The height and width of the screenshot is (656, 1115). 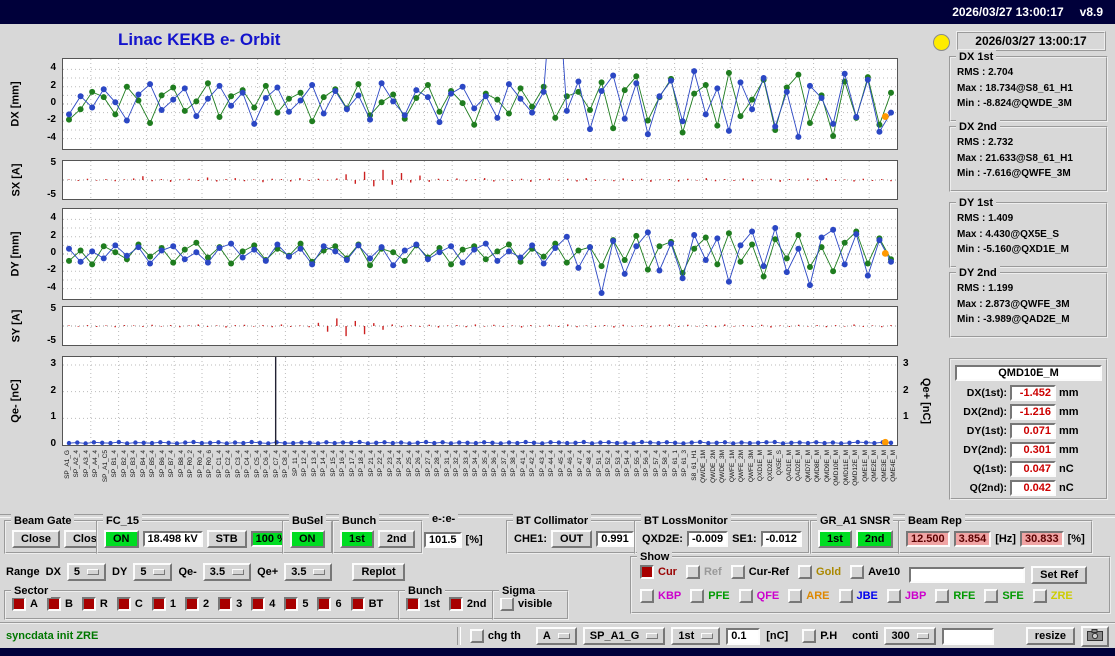 I want to click on checkbox-gold: Gold, so click(x=819, y=572).